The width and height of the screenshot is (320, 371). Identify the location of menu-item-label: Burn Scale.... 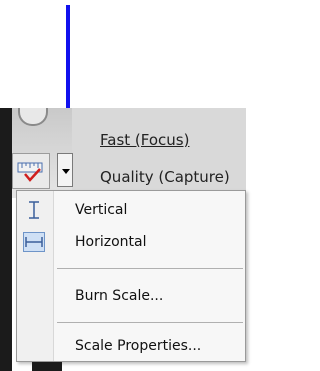
(119, 296).